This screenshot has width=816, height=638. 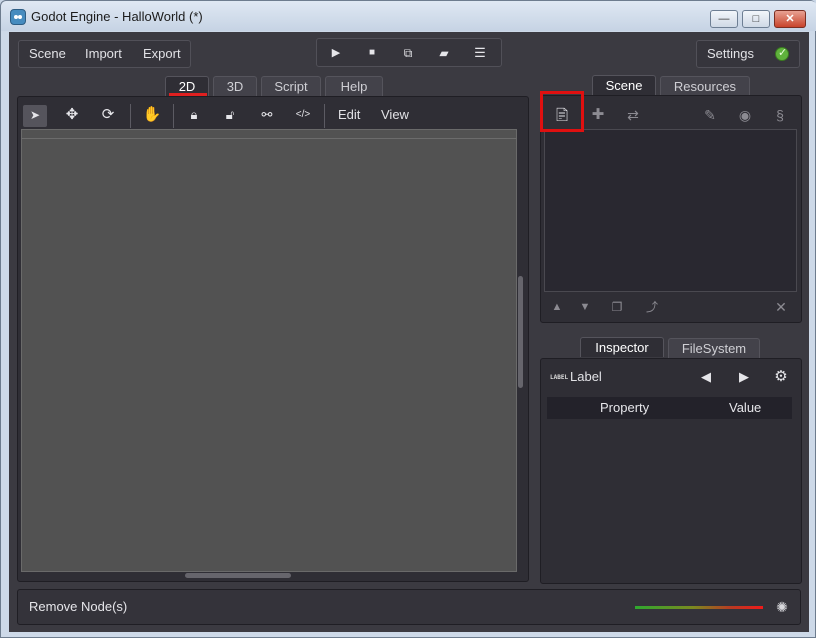 I want to click on move-tool-icon: ✥, so click(x=72, y=115).